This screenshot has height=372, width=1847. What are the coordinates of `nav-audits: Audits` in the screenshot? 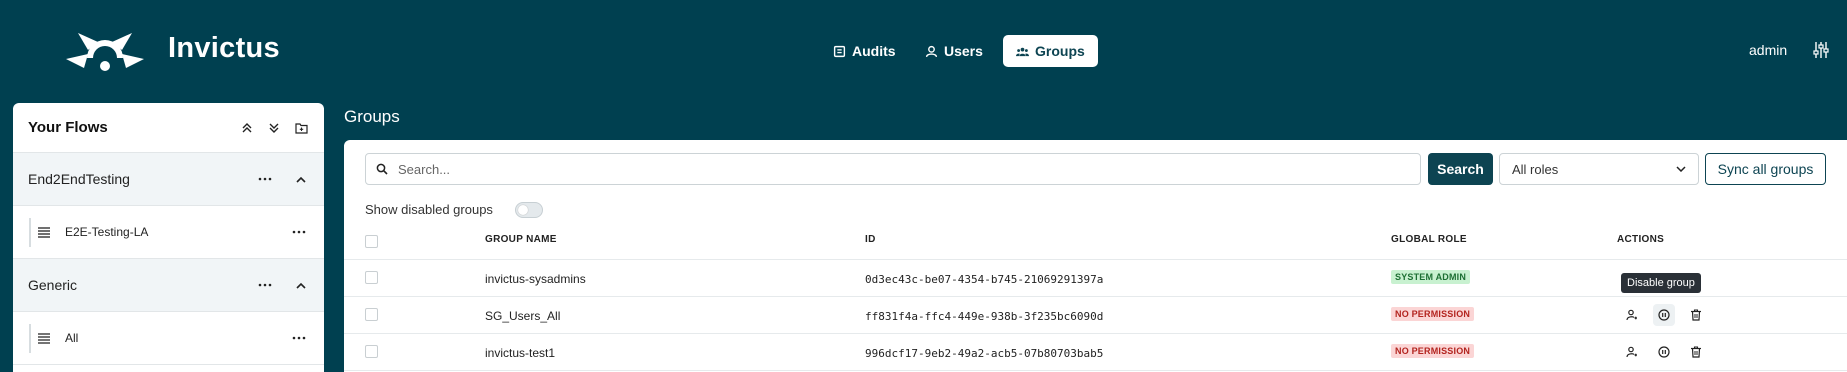 It's located at (864, 51).